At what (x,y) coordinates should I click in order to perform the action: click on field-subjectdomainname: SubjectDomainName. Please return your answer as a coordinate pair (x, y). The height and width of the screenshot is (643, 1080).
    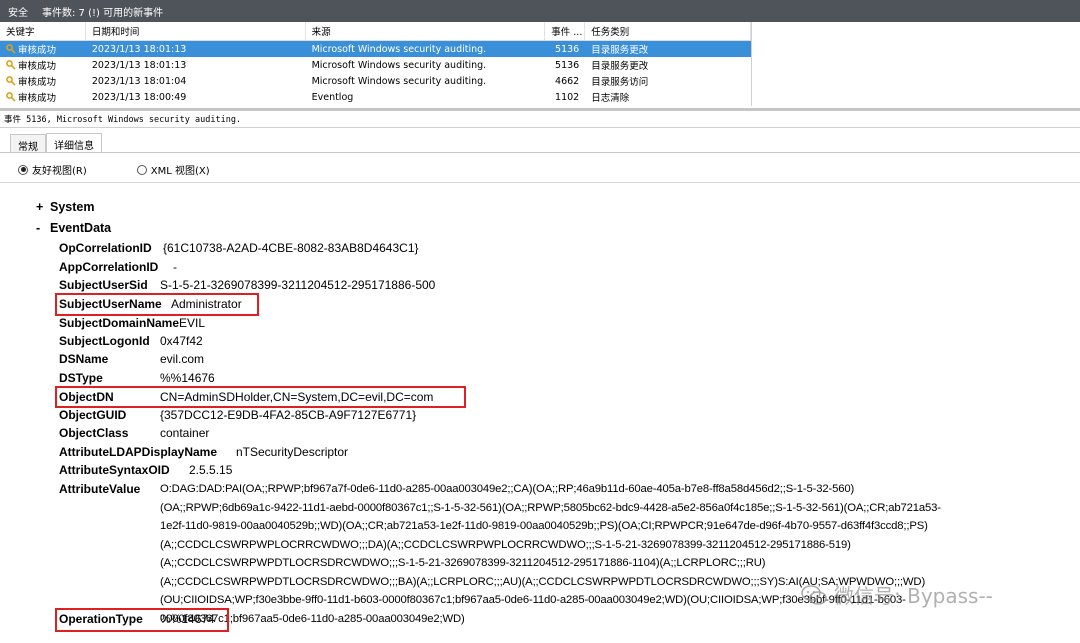
    Looking at the image, I should click on (119, 323).